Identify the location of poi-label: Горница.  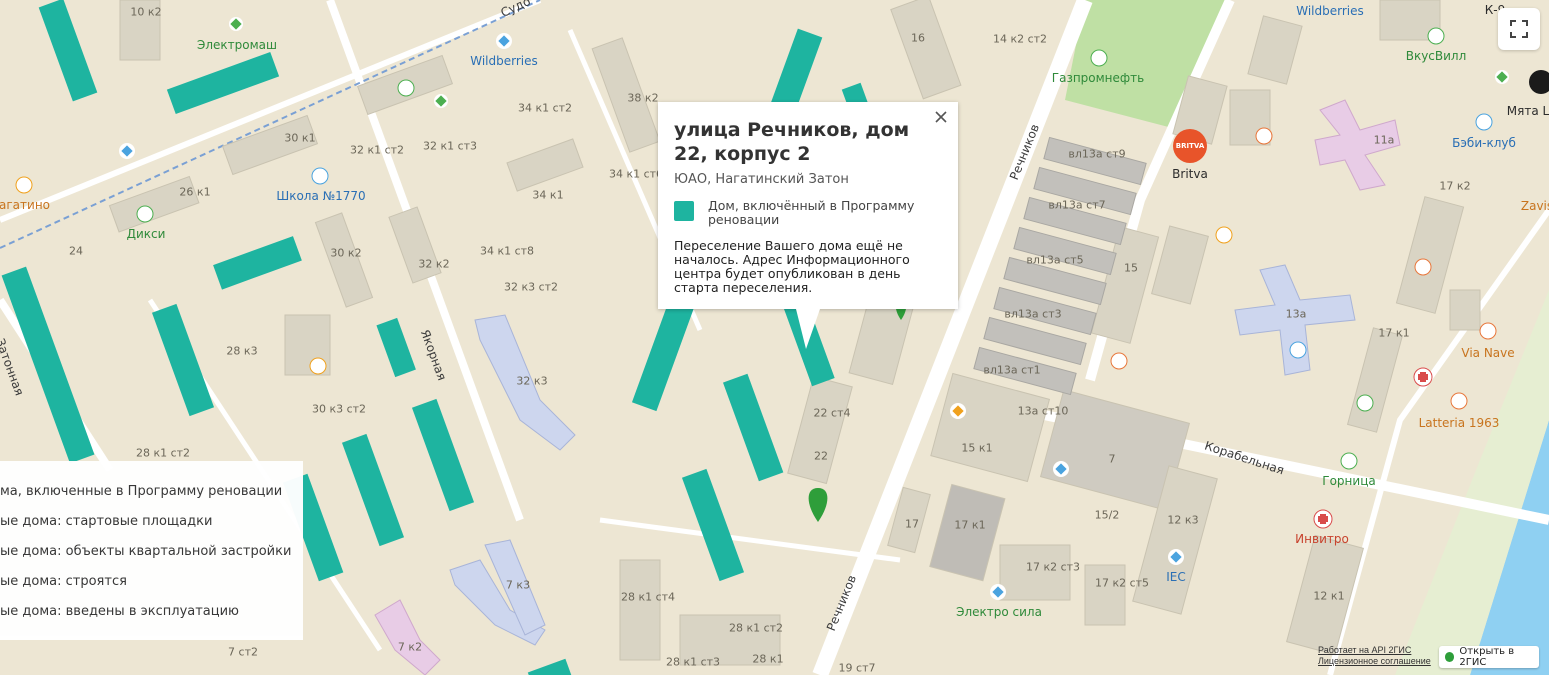
(1348, 481).